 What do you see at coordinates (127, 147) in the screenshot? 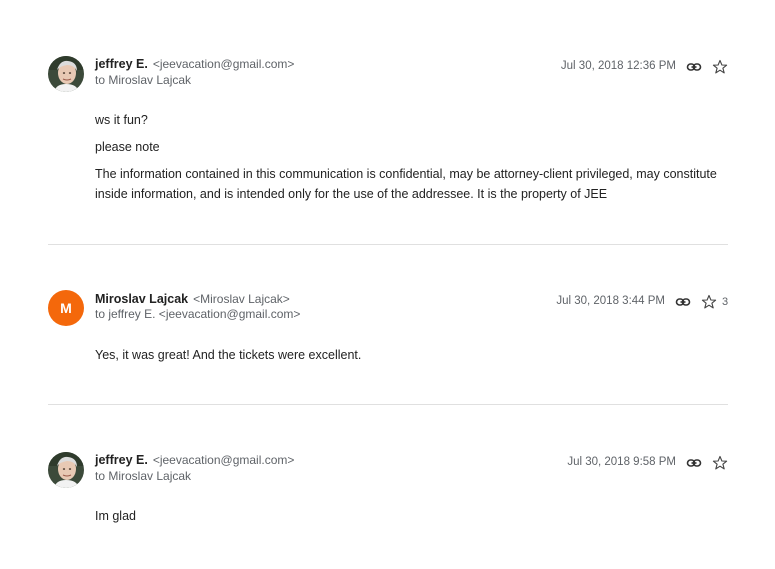
I see `message-body-line: please note` at bounding box center [127, 147].